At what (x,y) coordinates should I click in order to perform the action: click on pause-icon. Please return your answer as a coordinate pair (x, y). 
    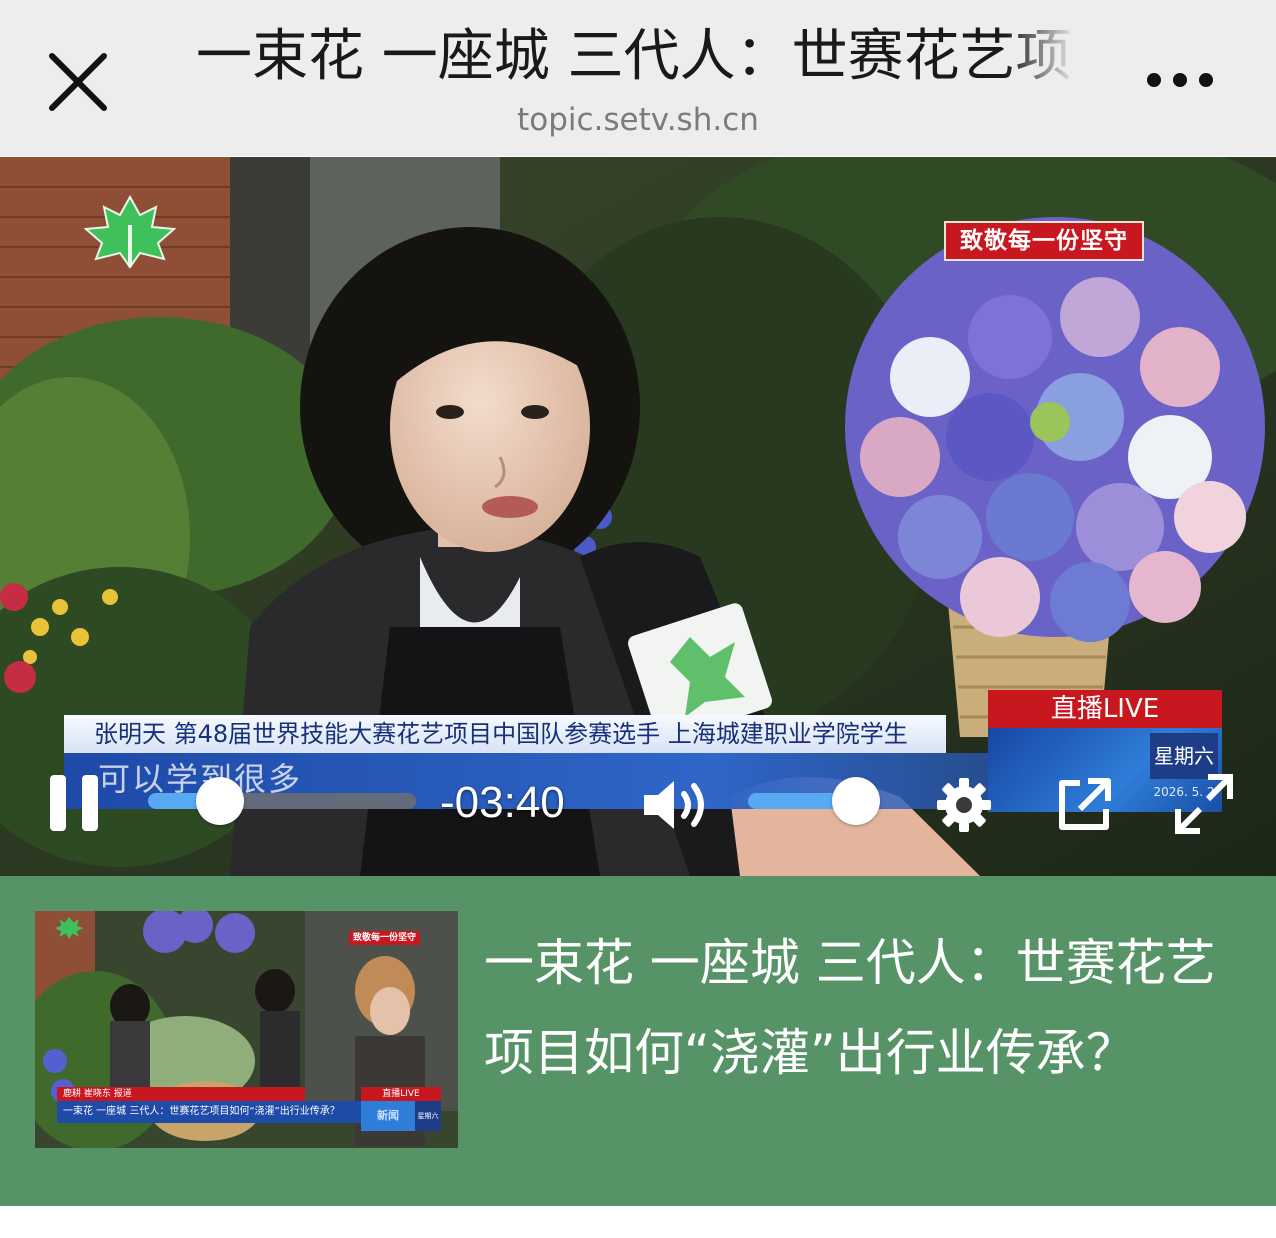
    Looking at the image, I should click on (74, 803).